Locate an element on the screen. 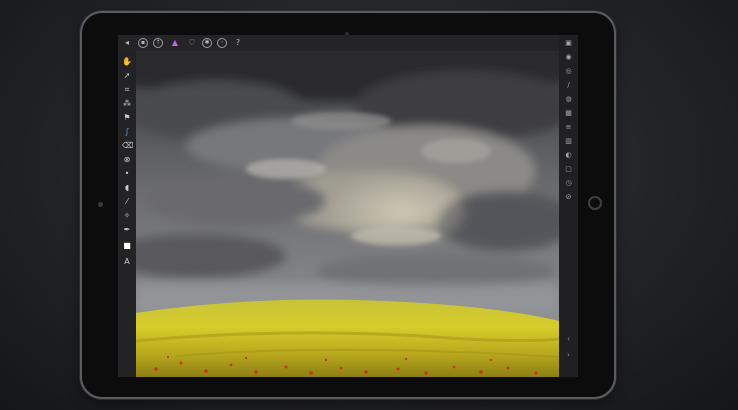 The width and height of the screenshot is (738, 410). shape-icon: ■ is located at coordinates (127, 246).